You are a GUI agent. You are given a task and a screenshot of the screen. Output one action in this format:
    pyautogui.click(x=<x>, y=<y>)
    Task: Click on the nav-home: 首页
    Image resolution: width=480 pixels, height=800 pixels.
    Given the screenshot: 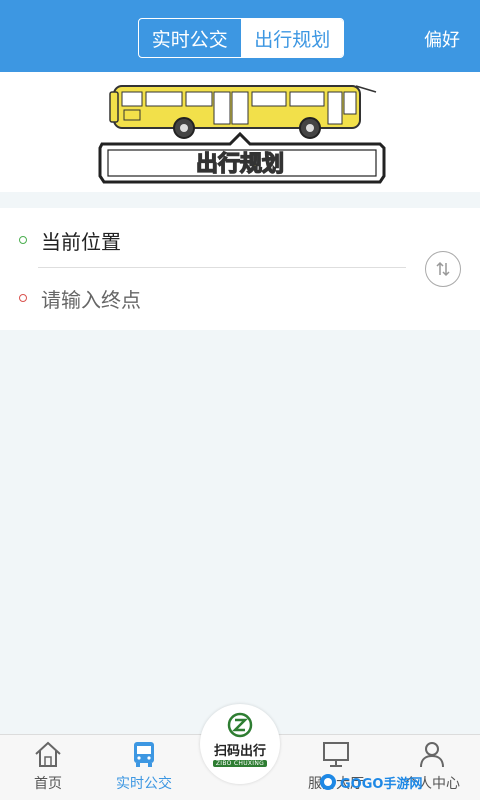 What is the action you would take?
    pyautogui.click(x=48, y=768)
    